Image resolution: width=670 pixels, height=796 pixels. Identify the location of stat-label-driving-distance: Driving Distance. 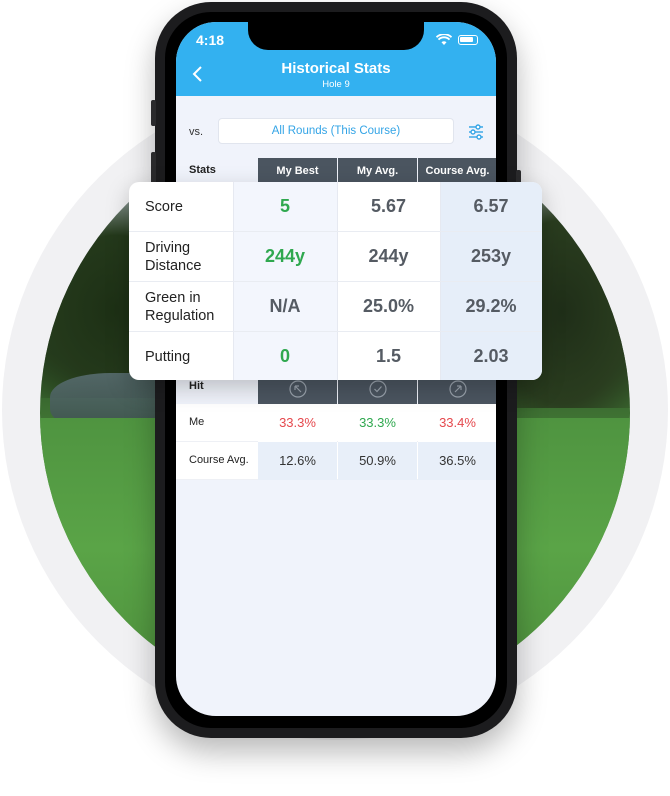
(173, 257).